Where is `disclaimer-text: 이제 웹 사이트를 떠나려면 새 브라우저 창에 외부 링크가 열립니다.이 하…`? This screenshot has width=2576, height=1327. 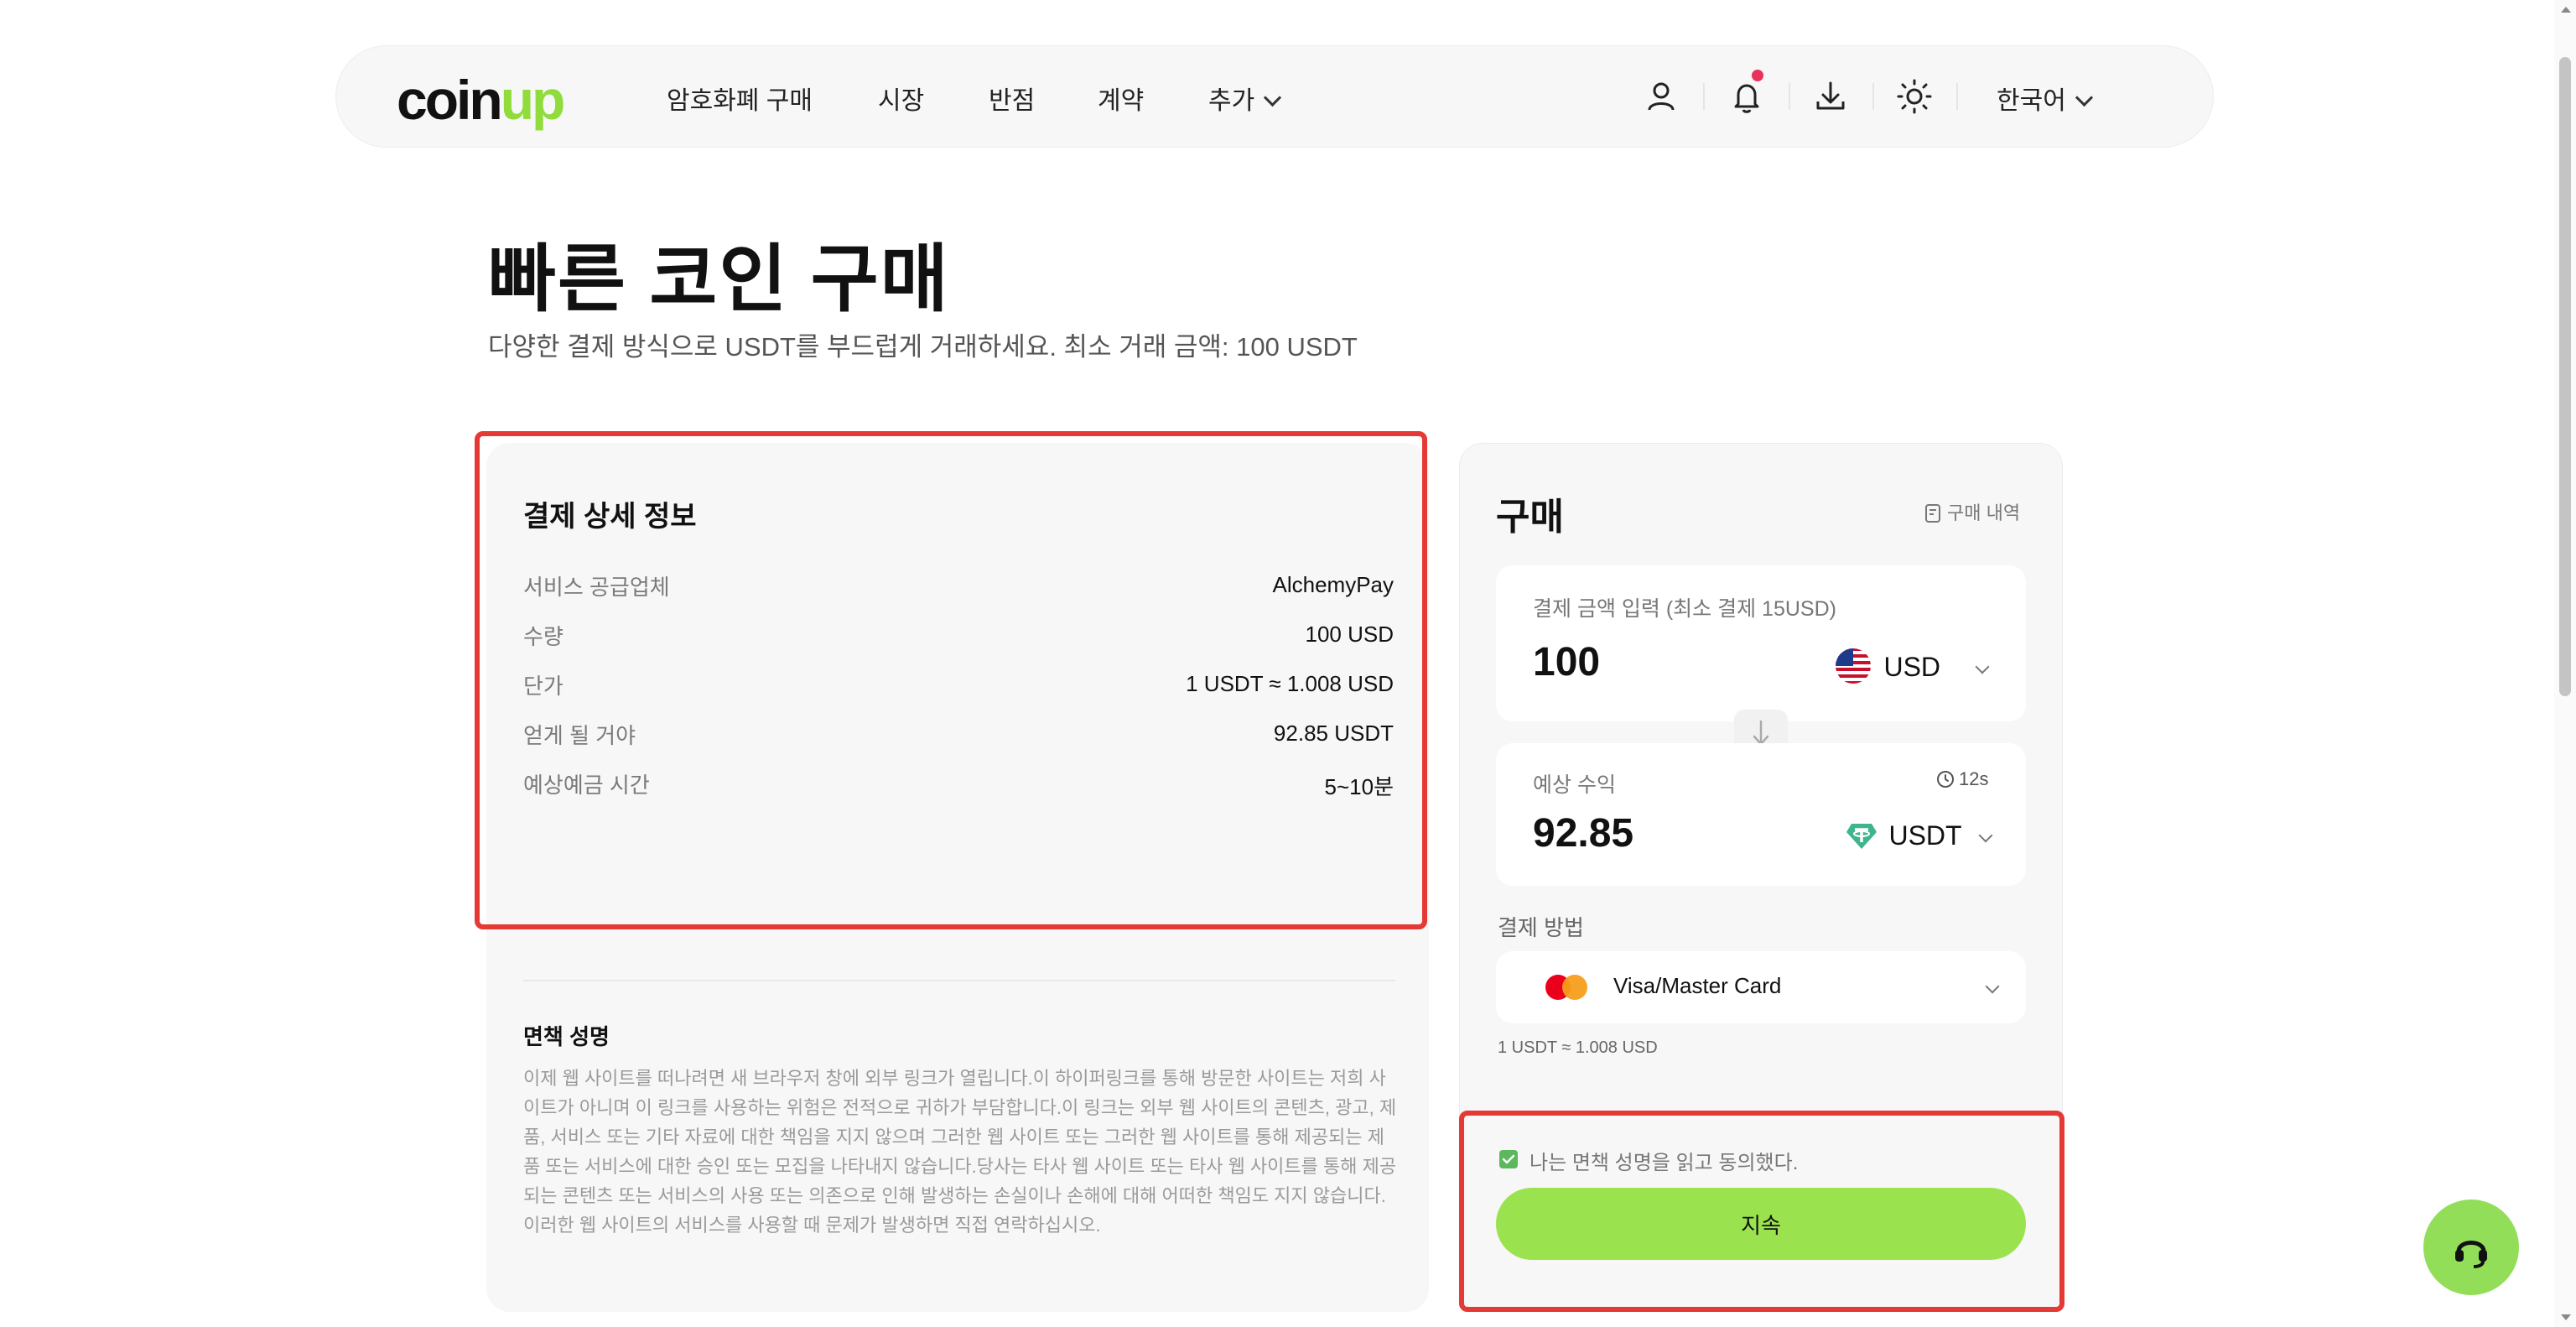
disclaimer-text: 이제 웹 사이트를 떠나려면 새 브라우저 창에 외부 링크가 열립니다.이 하… is located at coordinates (960, 1152).